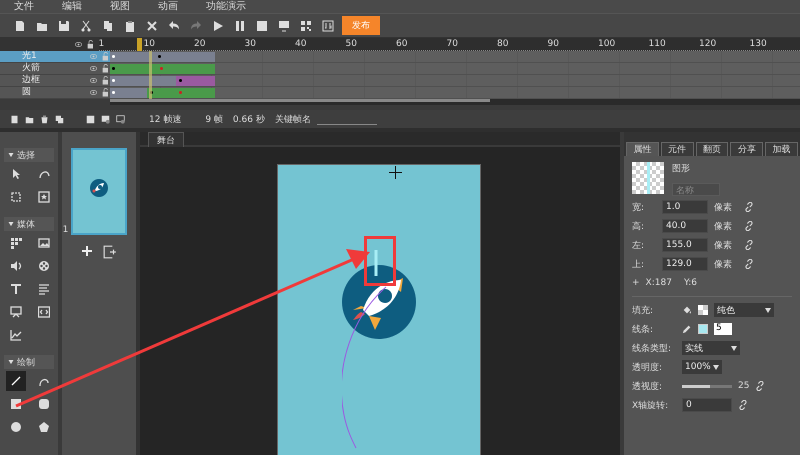 This screenshot has height=455, width=800. What do you see at coordinates (44, 289) in the screenshot?
I see `paragraph-icon` at bounding box center [44, 289].